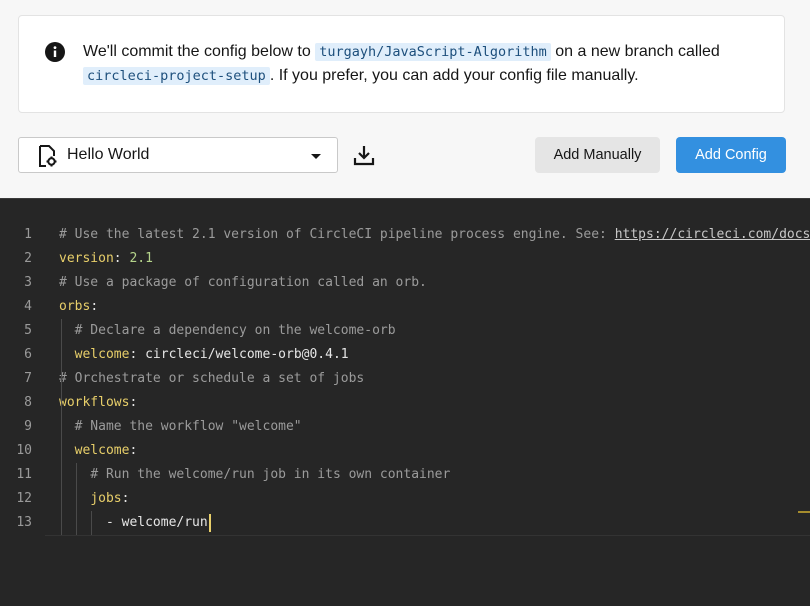  Describe the element at coordinates (137, 258) in the screenshot. I see `yaml-value: 2.1` at that location.